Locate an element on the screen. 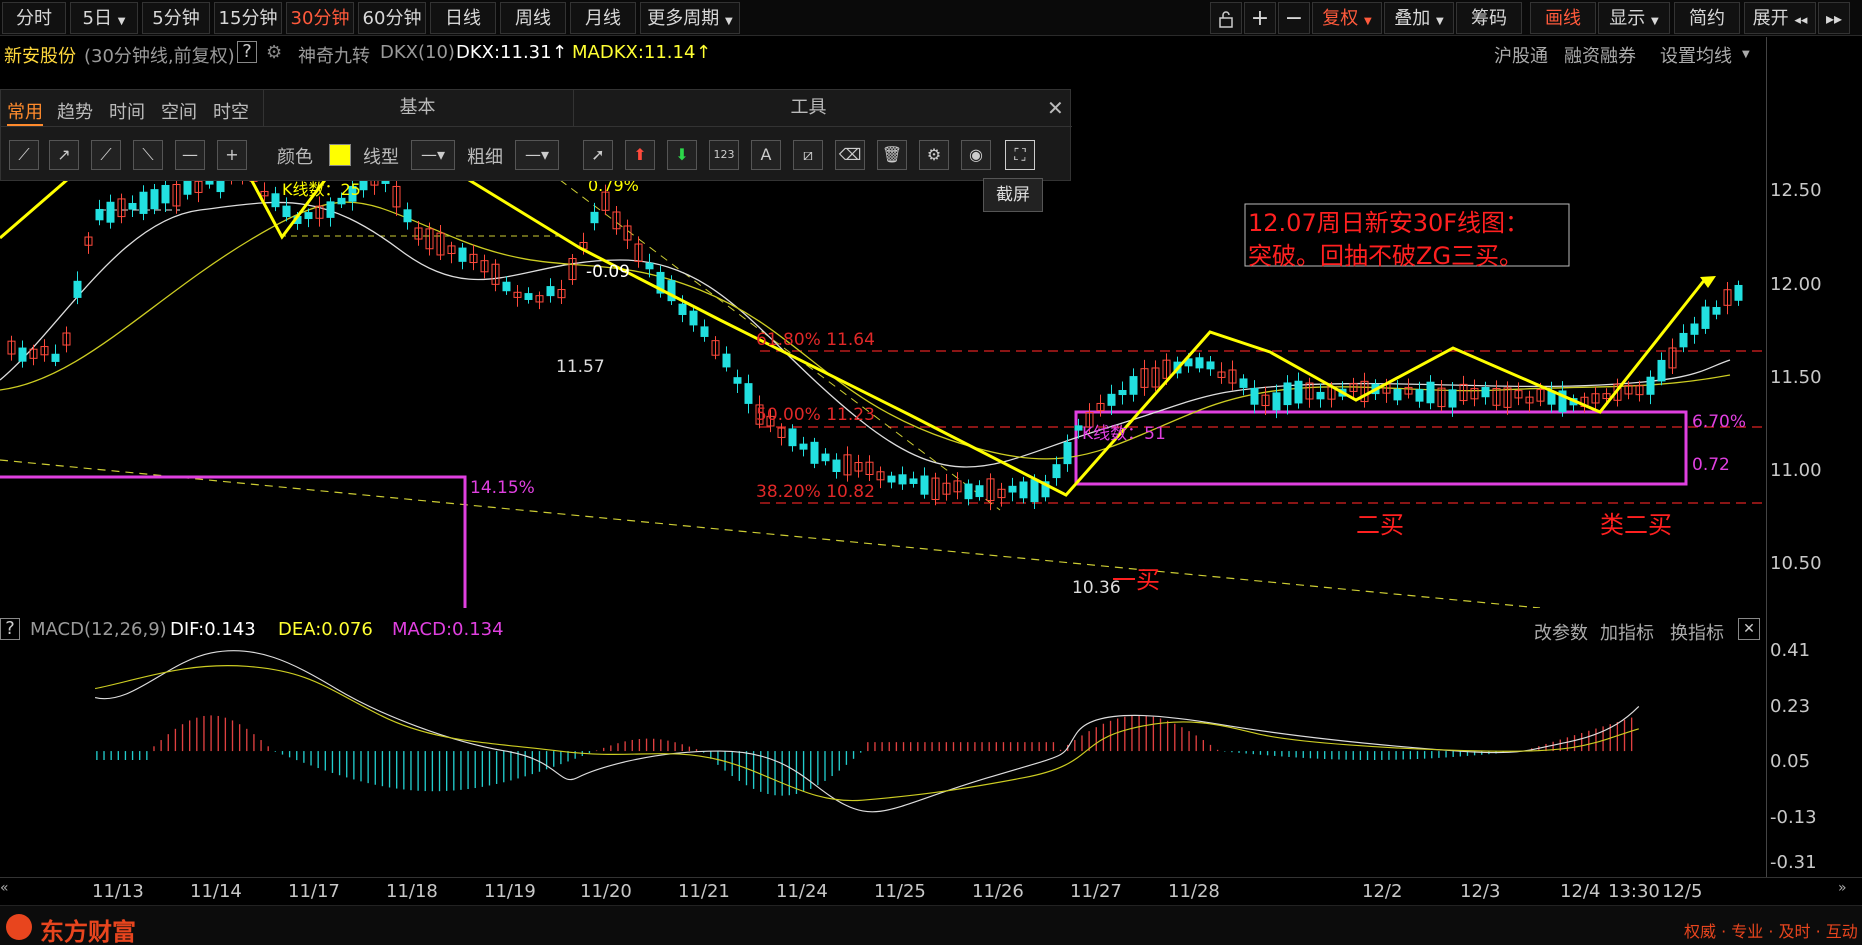 The width and height of the screenshot is (1862, 945). width-select: —▾ is located at coordinates (537, 155).